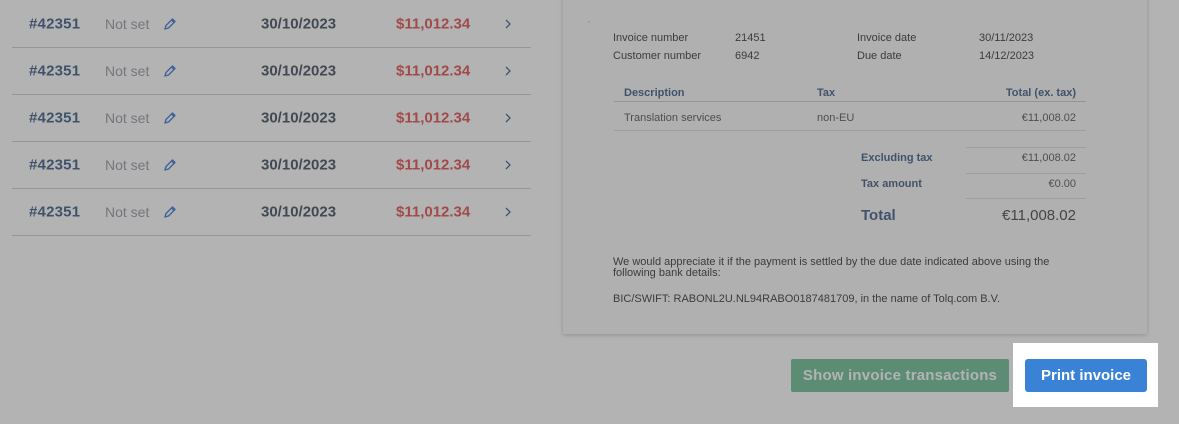 This screenshot has width=1179, height=424. Describe the element at coordinates (1039, 215) in the screenshot. I see `total-value: €11,008.02` at that location.